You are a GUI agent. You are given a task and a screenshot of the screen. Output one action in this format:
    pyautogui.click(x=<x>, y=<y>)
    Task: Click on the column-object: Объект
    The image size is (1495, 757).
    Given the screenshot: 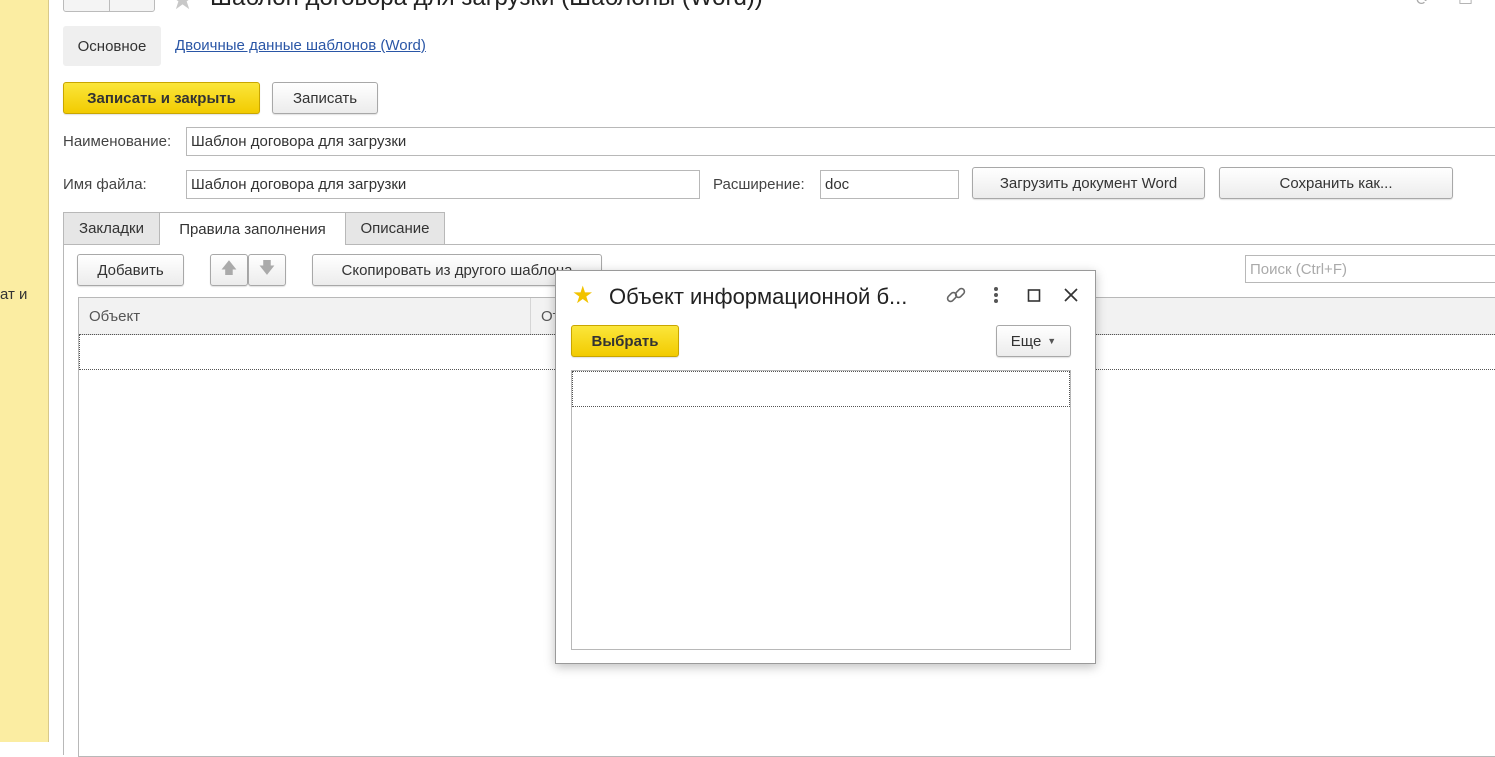 What is the action you would take?
    pyautogui.click(x=305, y=316)
    